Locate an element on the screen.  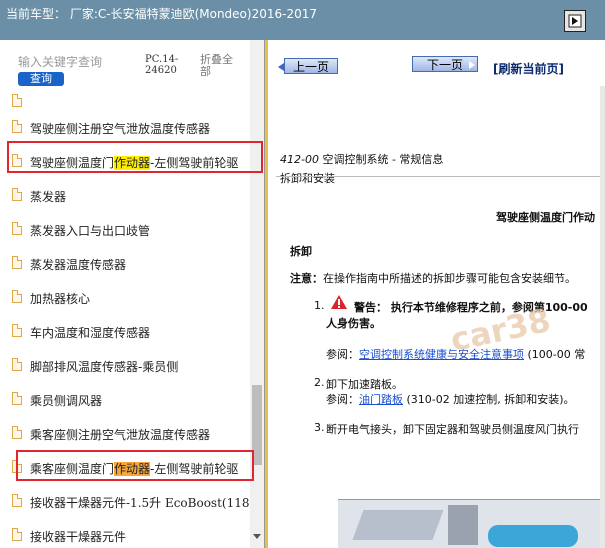
section-subtitle: 拆卸和安装 is located at coordinates (307, 178).